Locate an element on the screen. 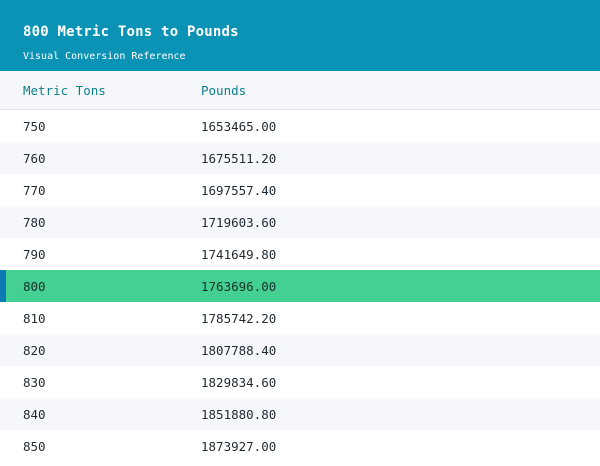  pounds-cell: 1719603.60 is located at coordinates (239, 222).